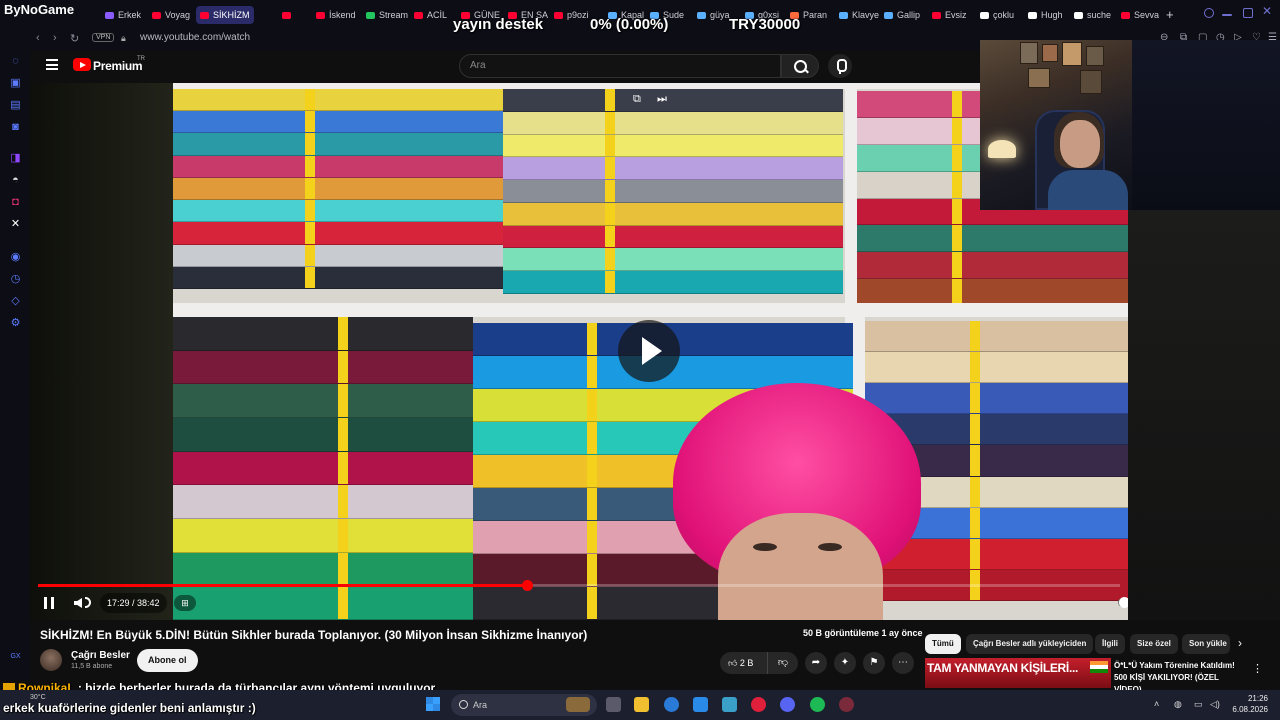 This screenshot has width=1280, height=720. What do you see at coordinates (1198, 704) in the screenshot?
I see `network-icon: ▭` at bounding box center [1198, 704].